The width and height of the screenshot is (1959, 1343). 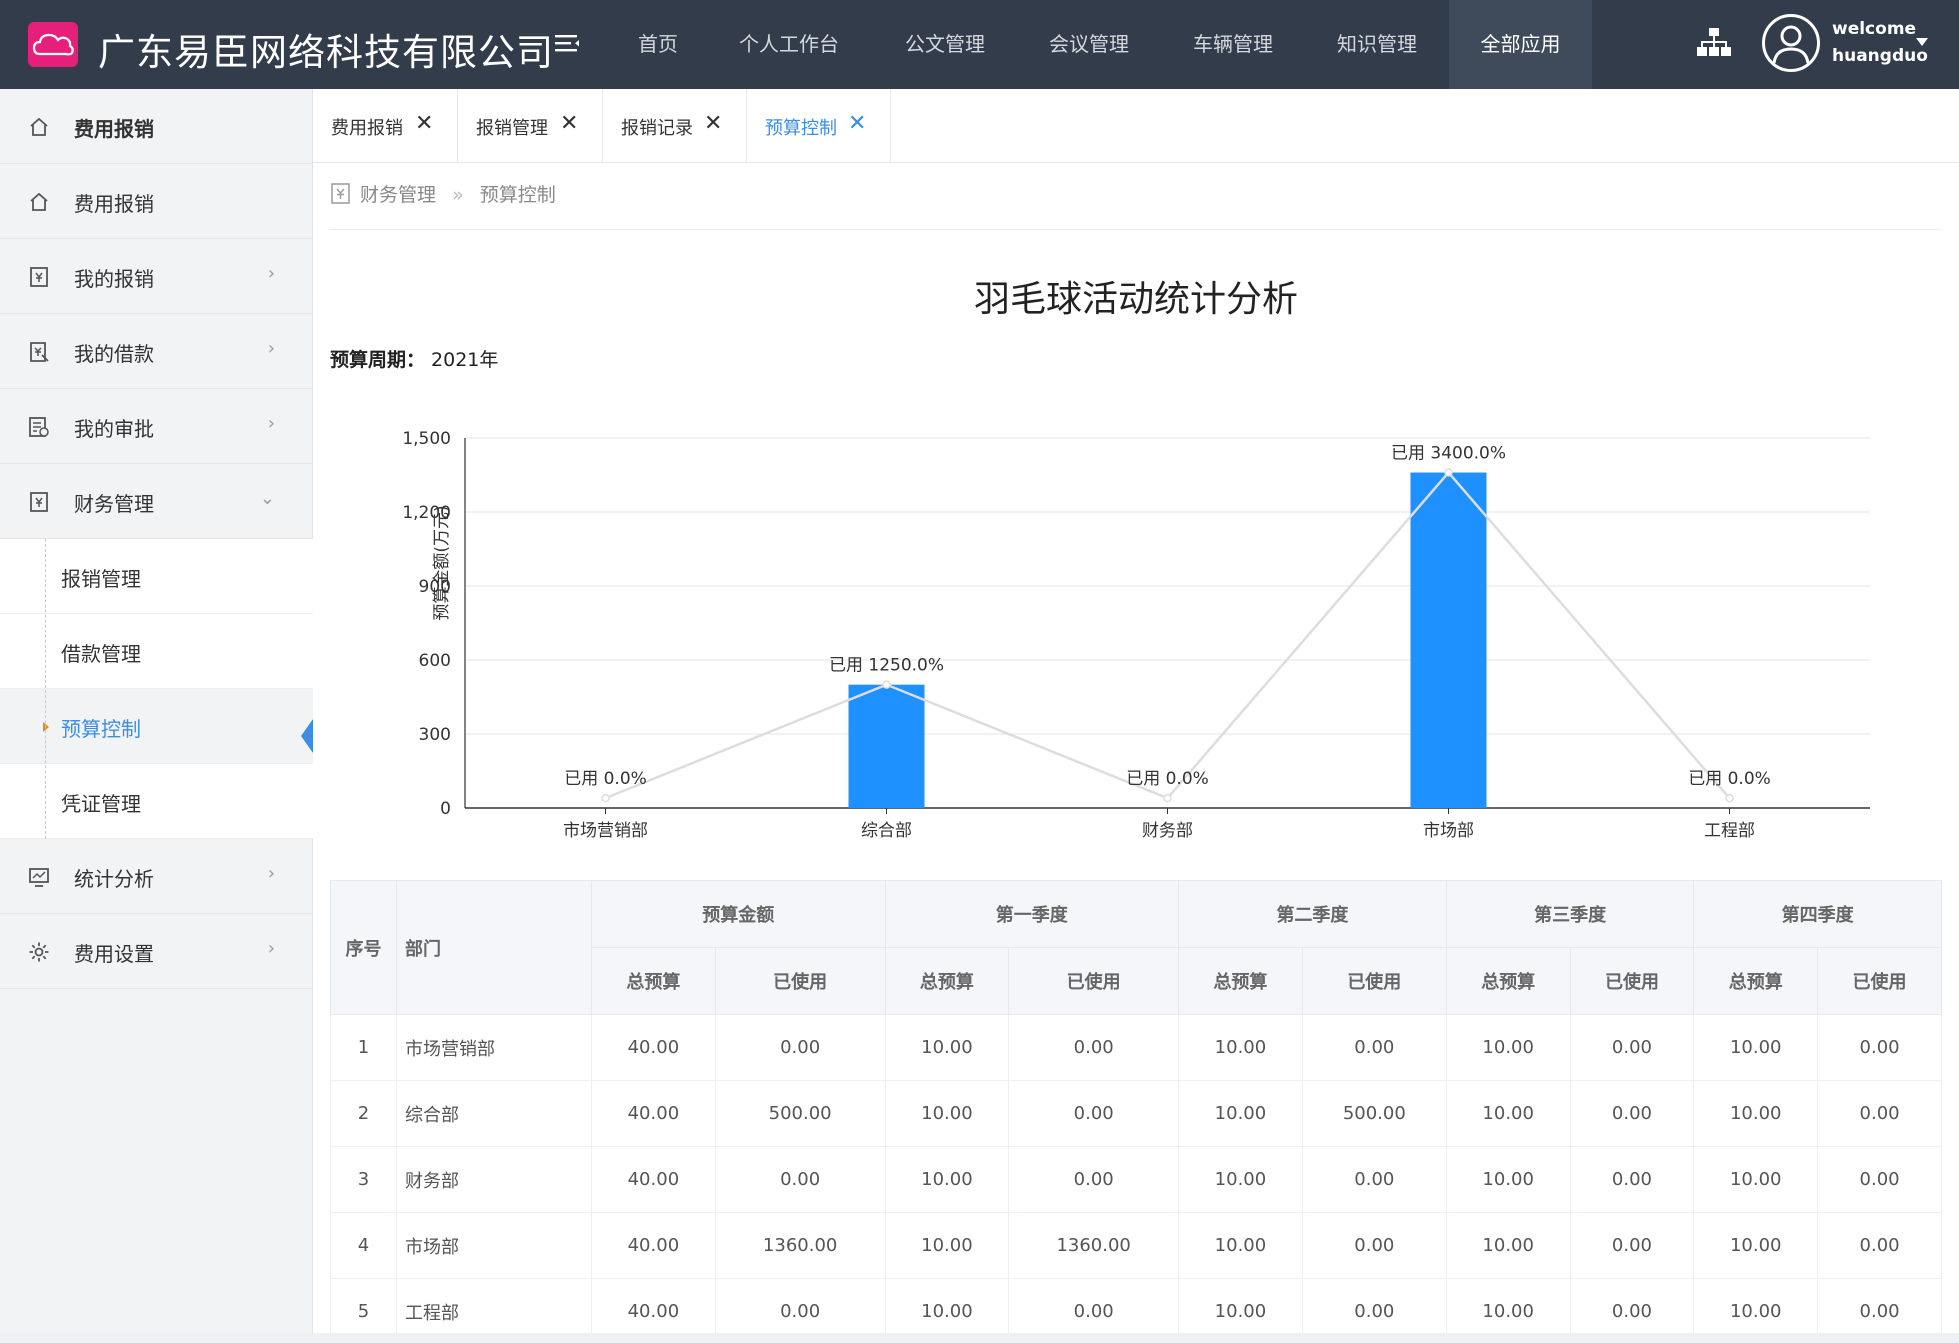 What do you see at coordinates (378, 360) in the screenshot?
I see `budget-period-label: 预算周期：` at bounding box center [378, 360].